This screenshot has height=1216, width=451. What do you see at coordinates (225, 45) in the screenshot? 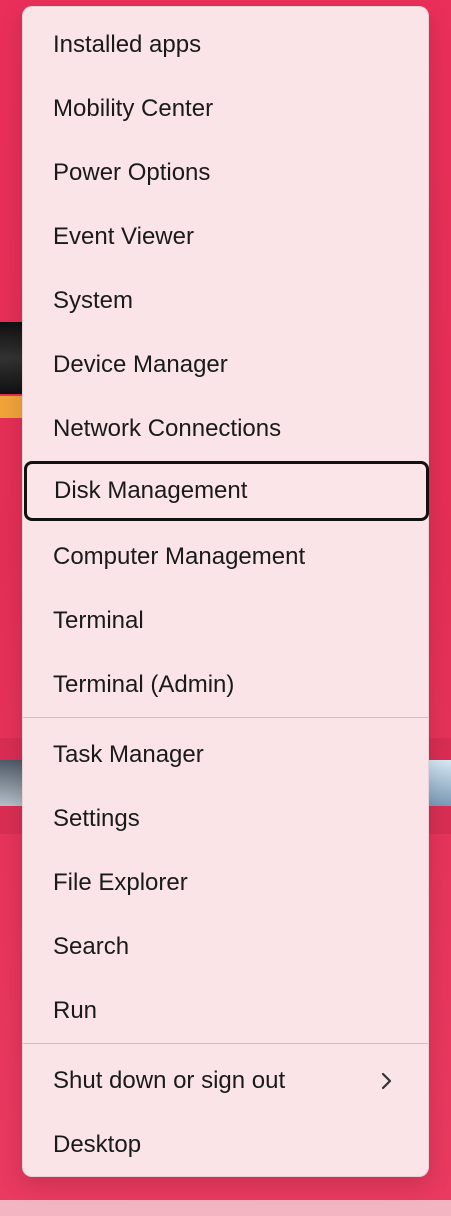
I see `menu-item-installed-apps: Installed apps` at bounding box center [225, 45].